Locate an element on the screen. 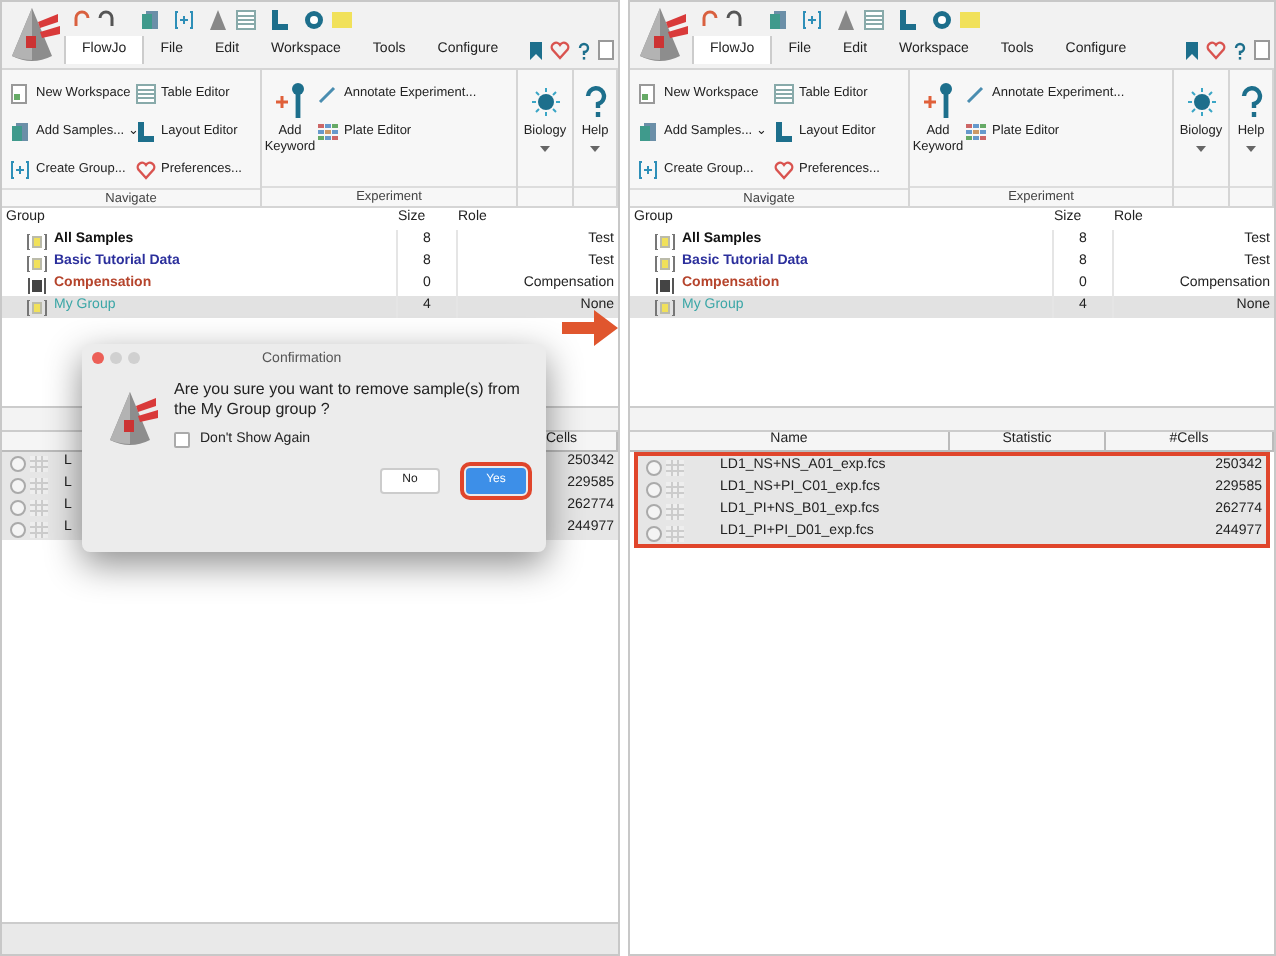 This screenshot has height=956, width=1276. close-icon is located at coordinates (98, 358).